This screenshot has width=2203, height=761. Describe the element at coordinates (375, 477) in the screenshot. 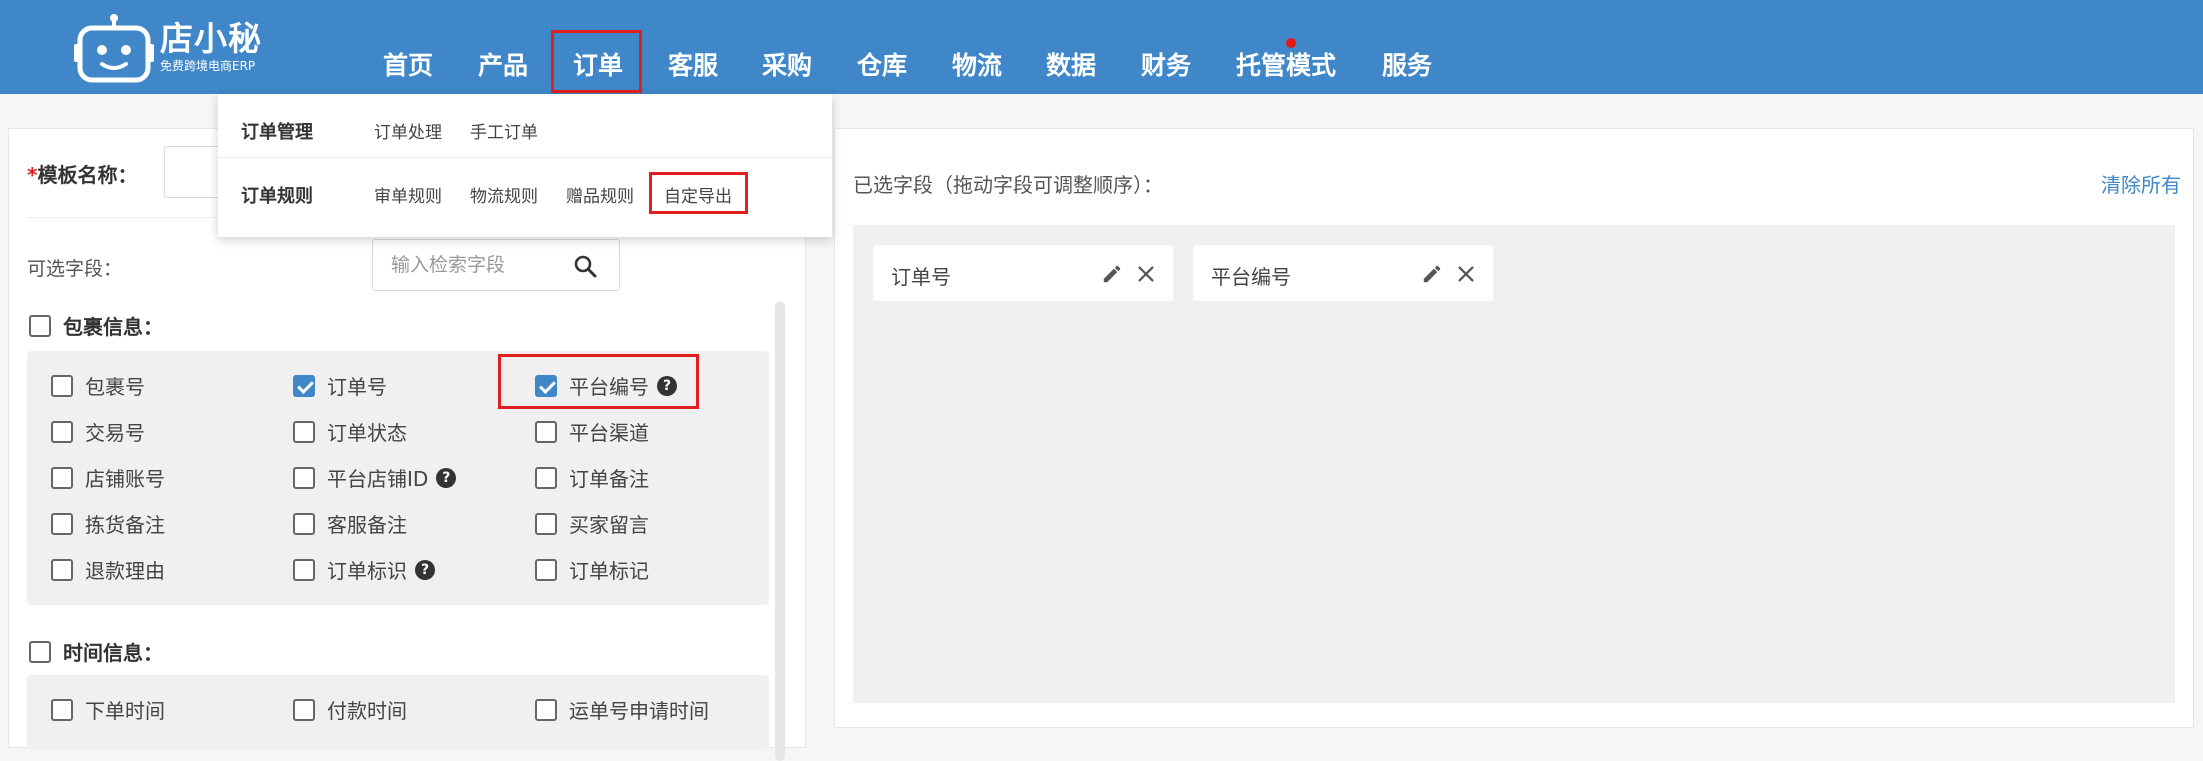

I see `field-option: 平台店铺ID?` at that location.